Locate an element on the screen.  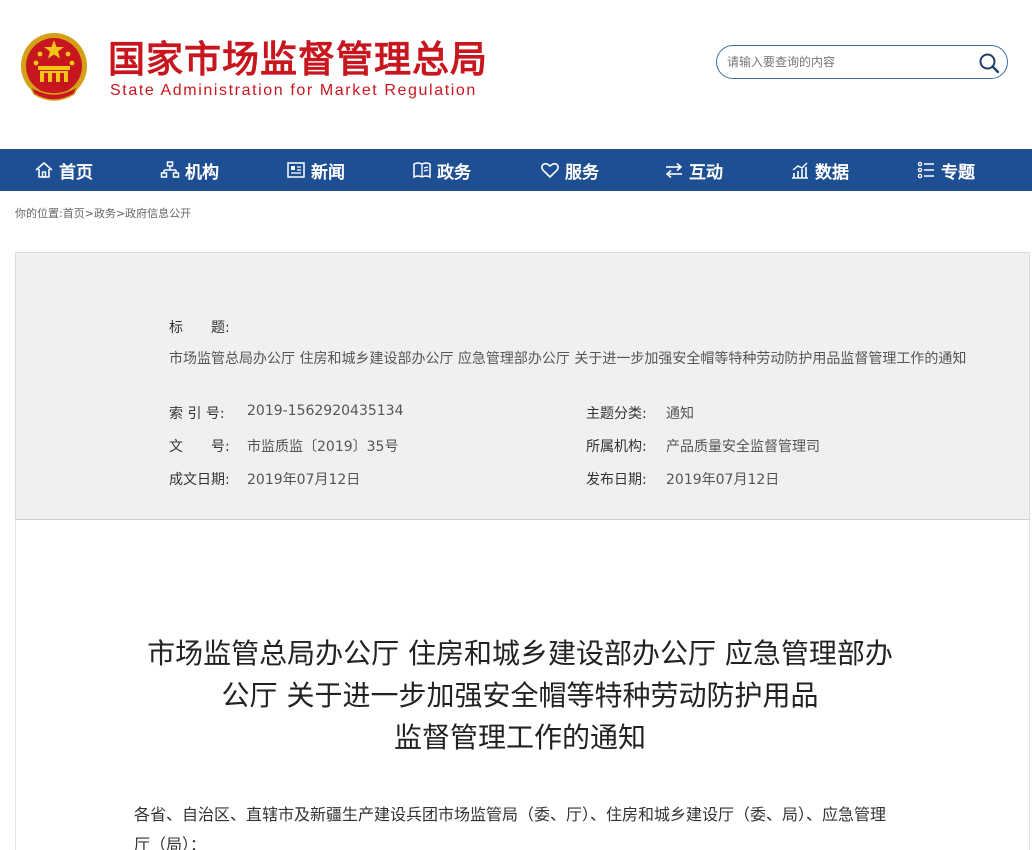
published-date-value: 2019年07月12日 is located at coordinates (723, 480).